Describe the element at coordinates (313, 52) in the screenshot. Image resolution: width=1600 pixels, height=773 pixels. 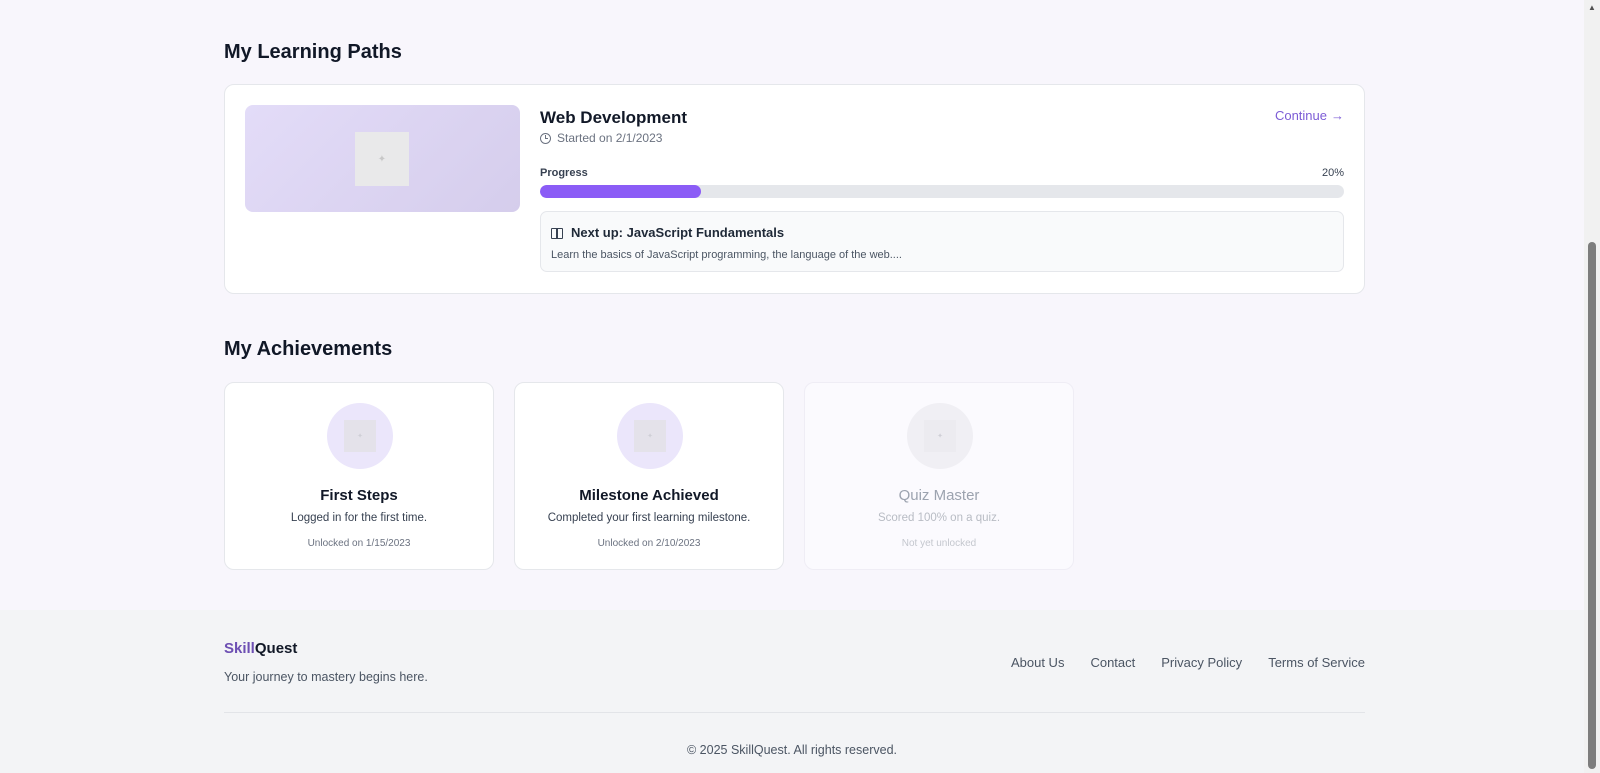
I see `learning-paths-title: My Learning Paths` at that location.